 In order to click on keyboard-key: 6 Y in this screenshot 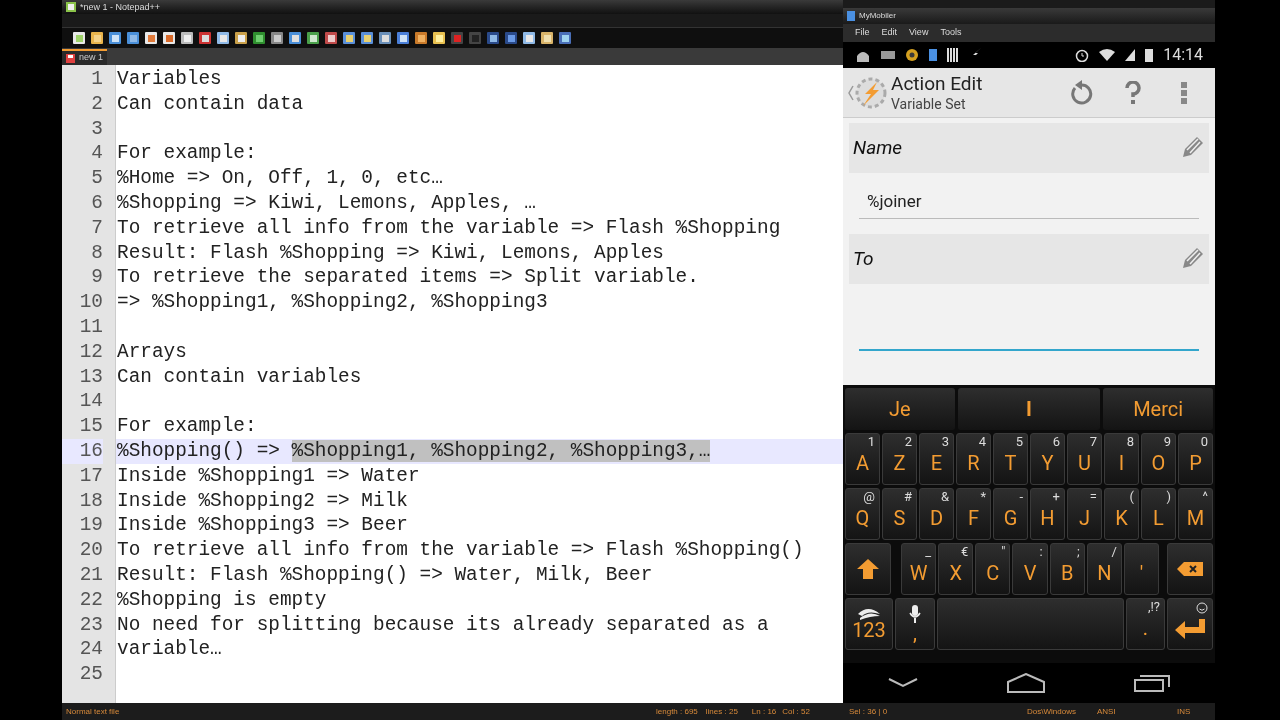, I will do `click(1047, 459)`.